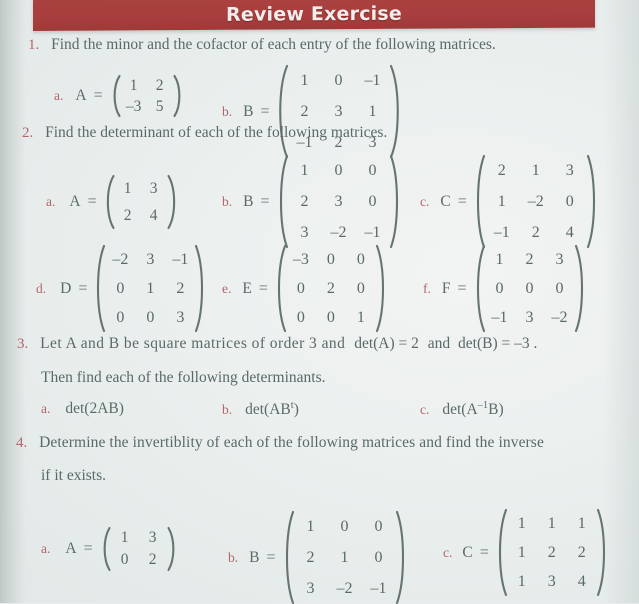  What do you see at coordinates (227, 288) in the screenshot?
I see `item-letter: e.` at bounding box center [227, 288].